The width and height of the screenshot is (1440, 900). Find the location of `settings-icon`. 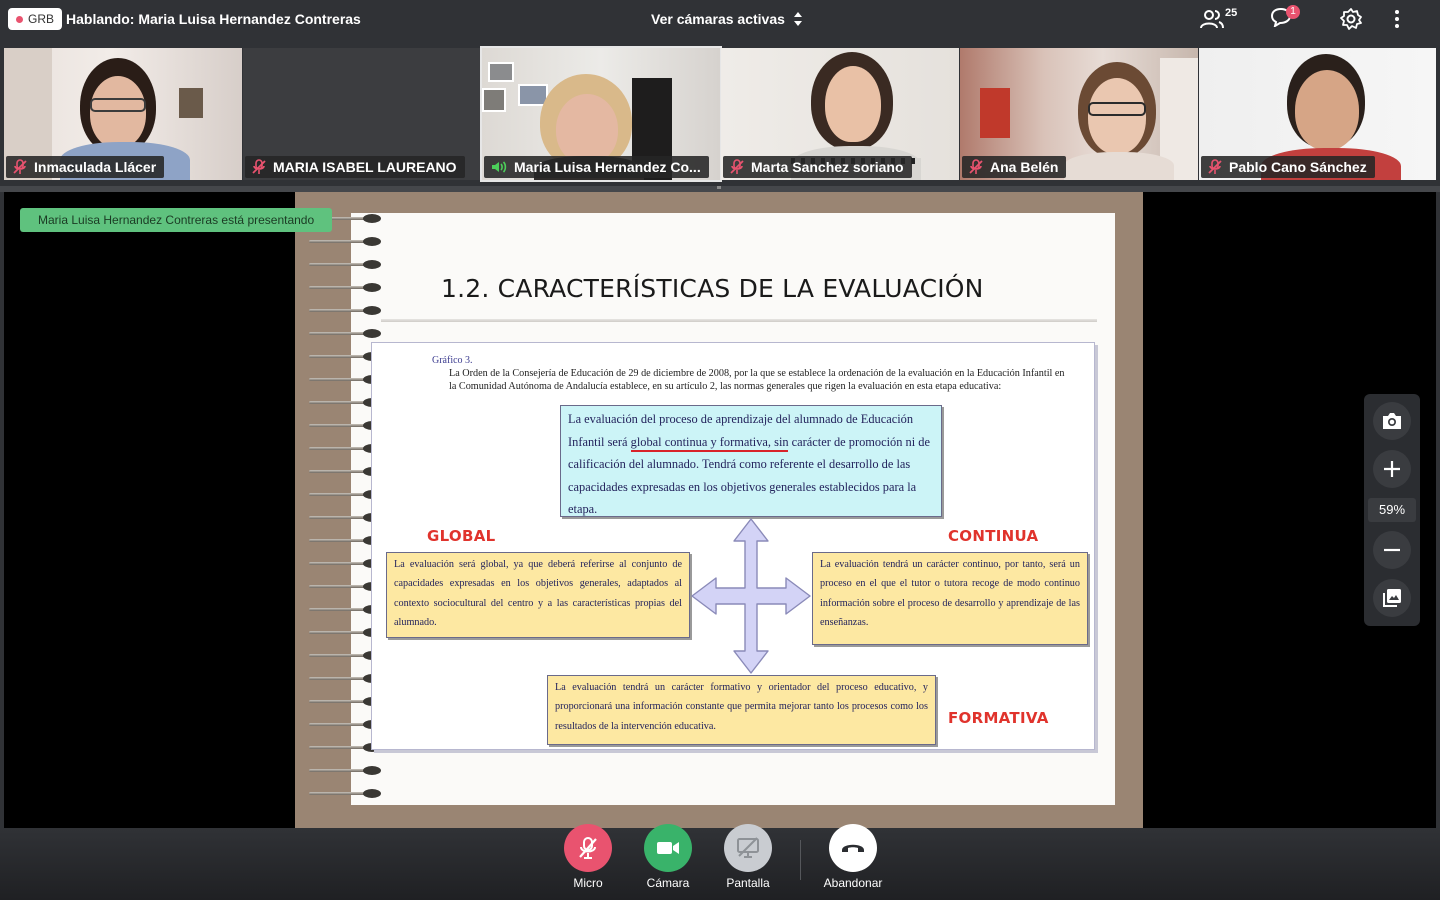

settings-icon is located at coordinates (1351, 19).